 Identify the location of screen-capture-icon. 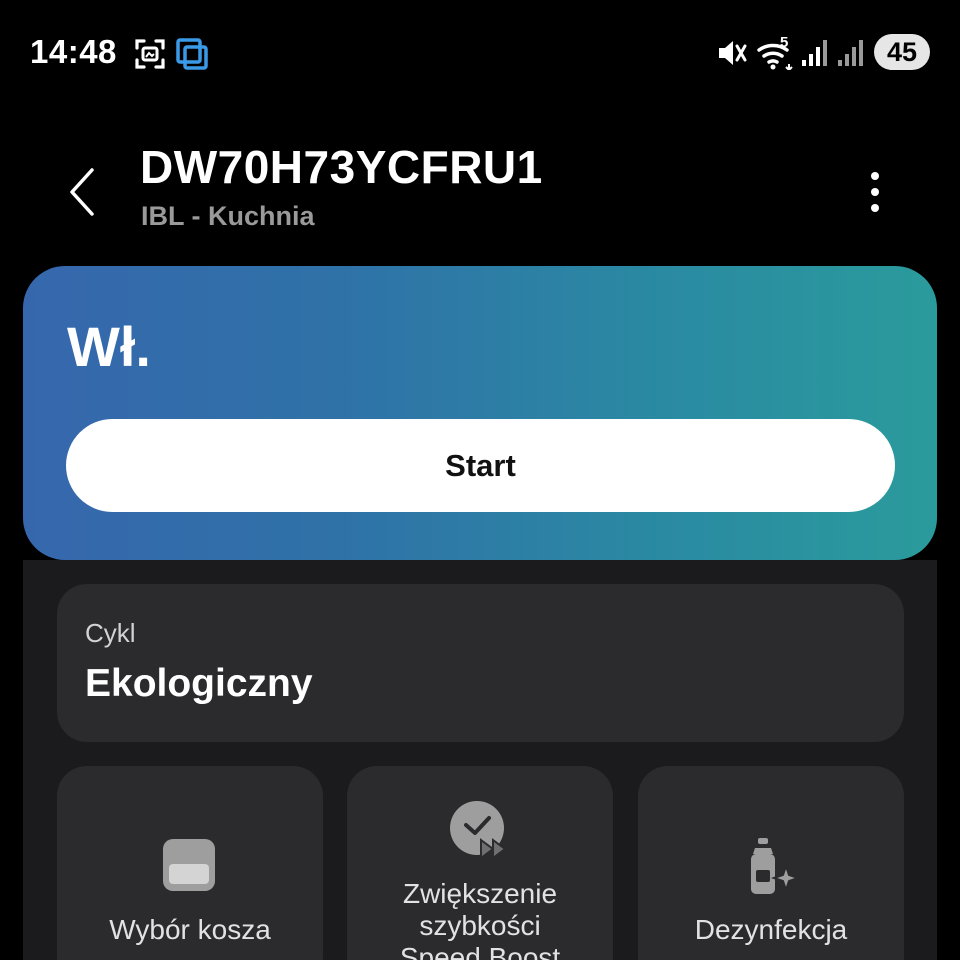
(150, 54).